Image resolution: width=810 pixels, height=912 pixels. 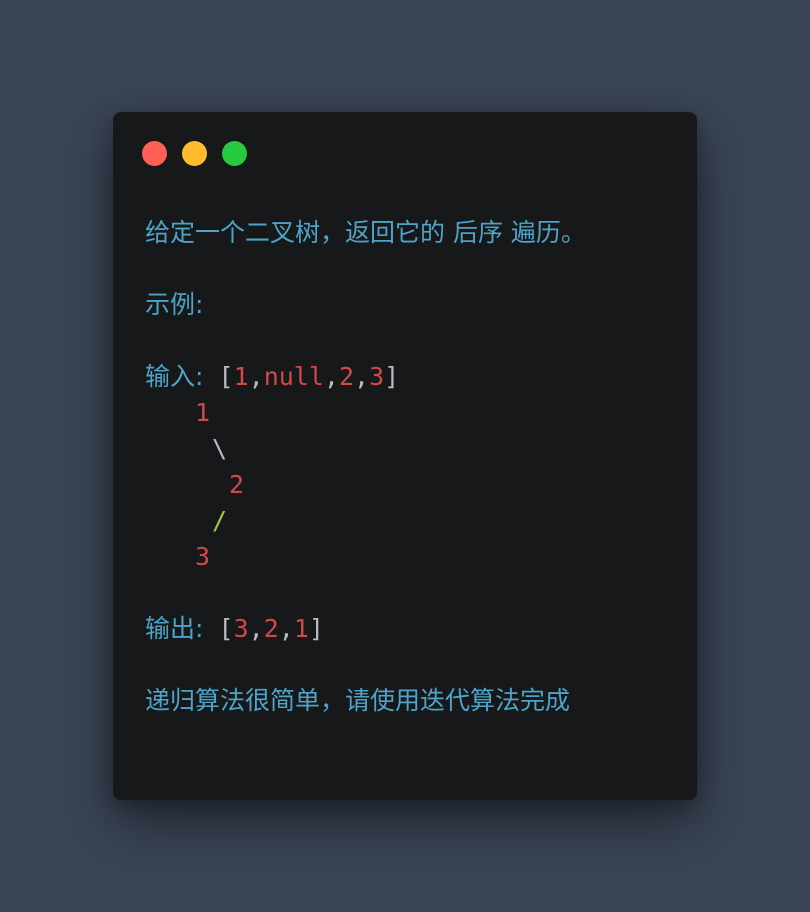 I want to click on tree-node-root: 1, so click(x=203, y=412).